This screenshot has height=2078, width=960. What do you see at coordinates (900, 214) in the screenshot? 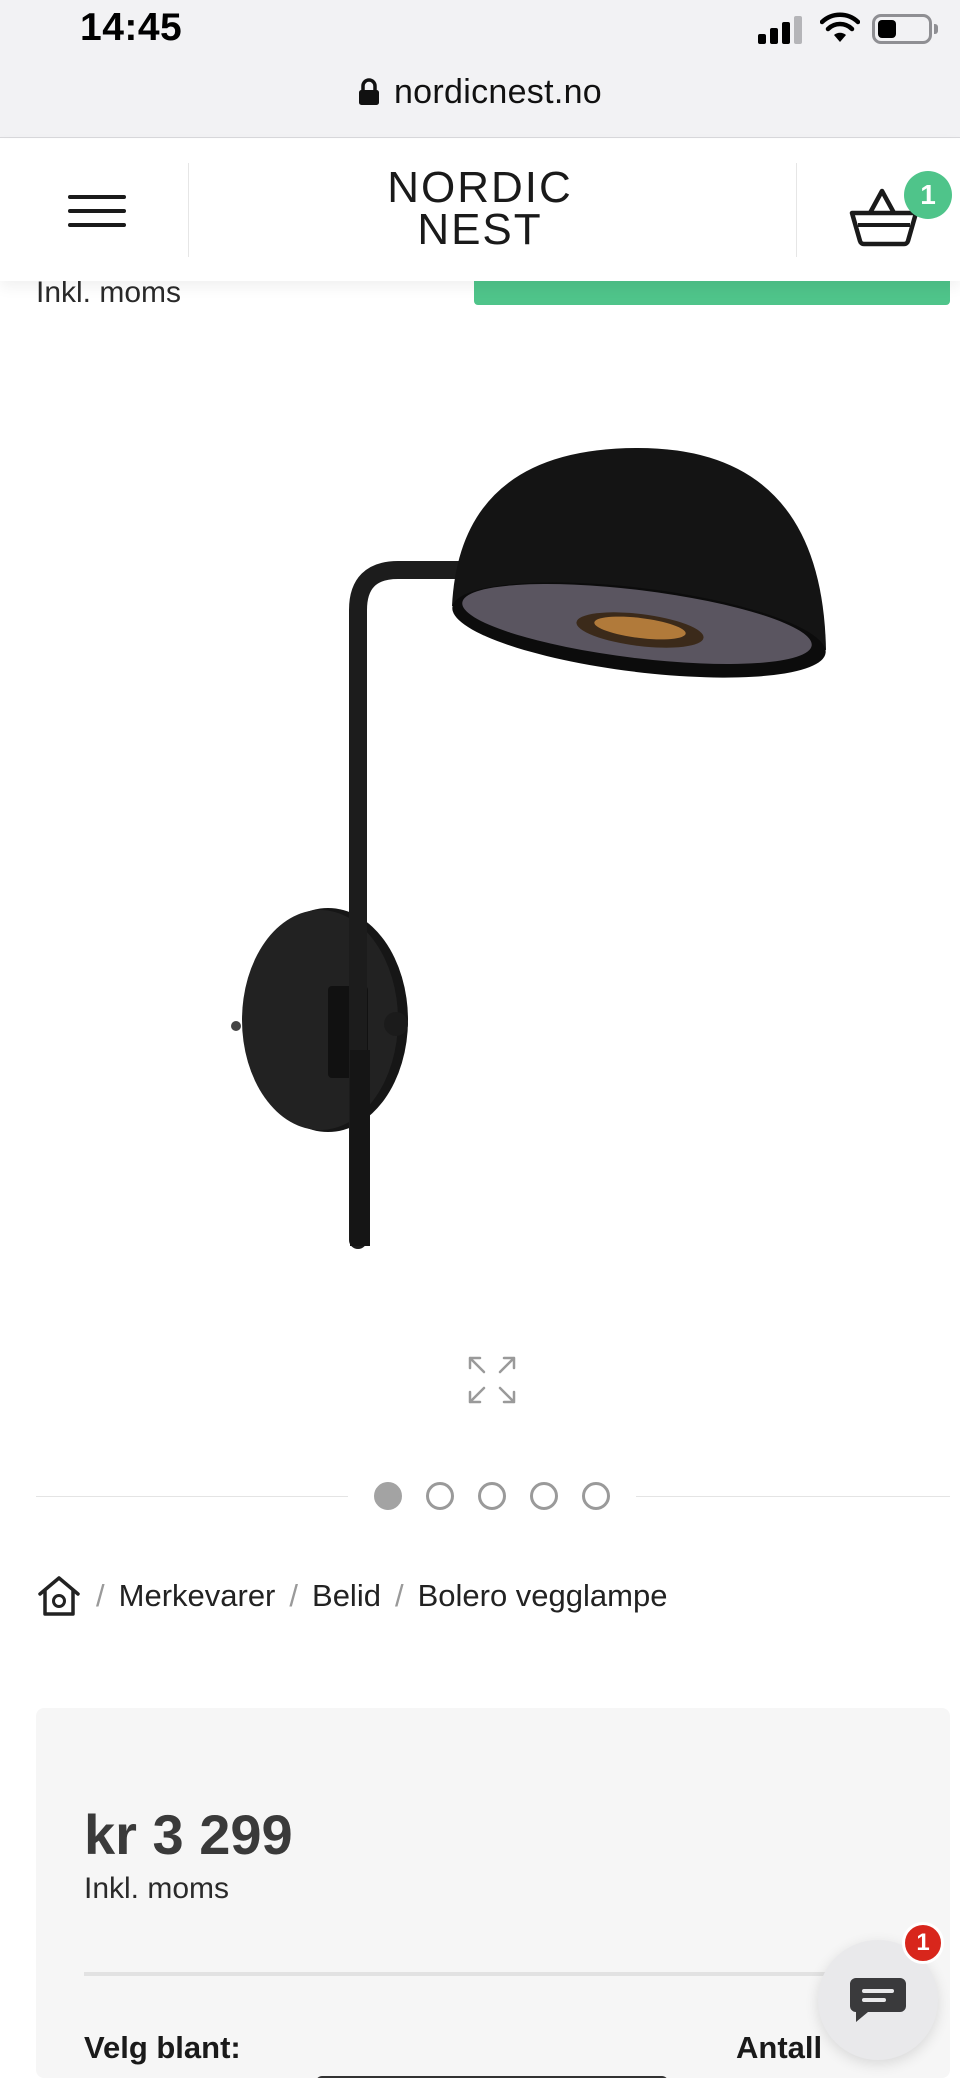
I see `cart-button: 1` at bounding box center [900, 214].